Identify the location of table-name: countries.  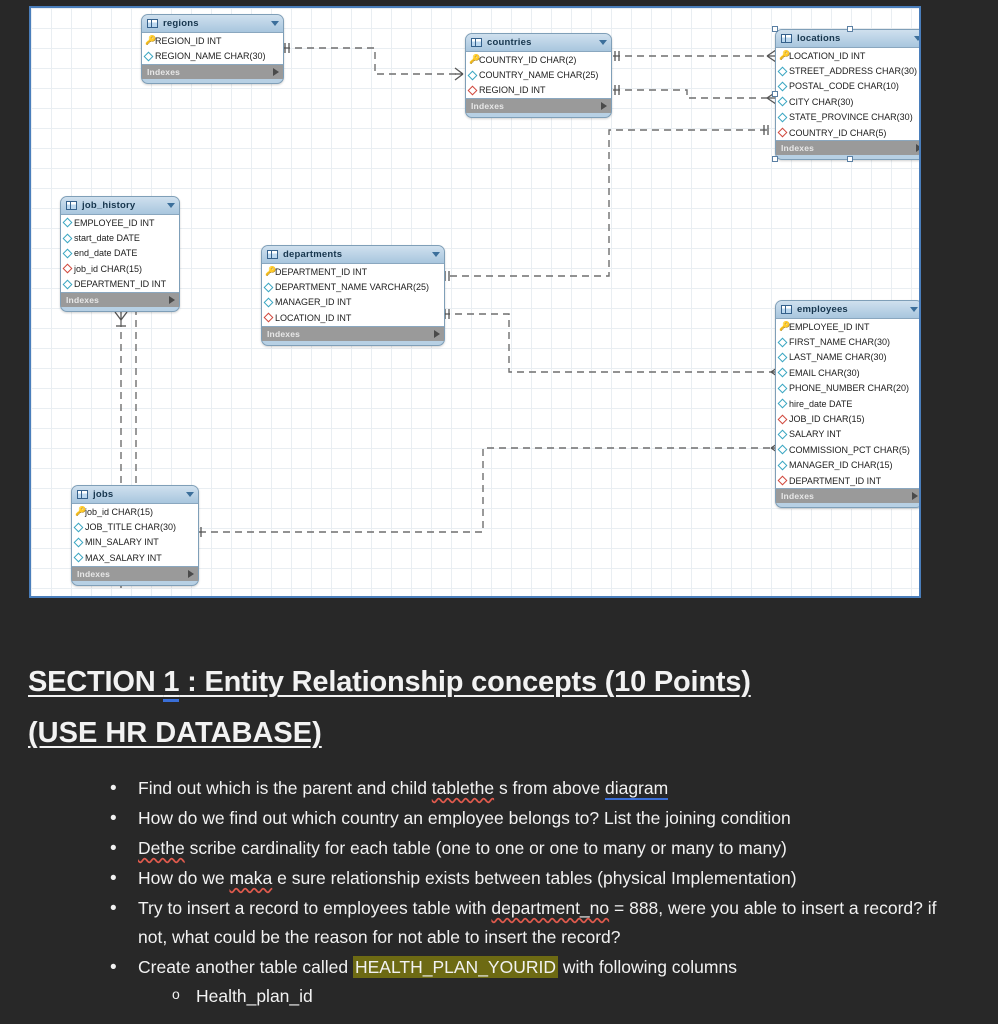
(509, 42).